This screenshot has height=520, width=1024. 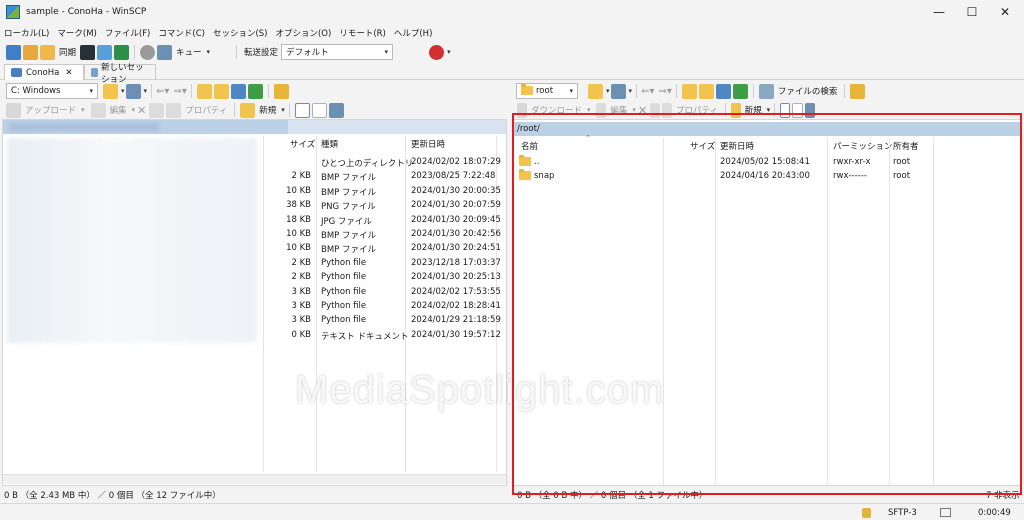 I want to click on table-row: 10 KB BMP ファイル 2024/01/30 20:00:35, so click(x=254, y=192).